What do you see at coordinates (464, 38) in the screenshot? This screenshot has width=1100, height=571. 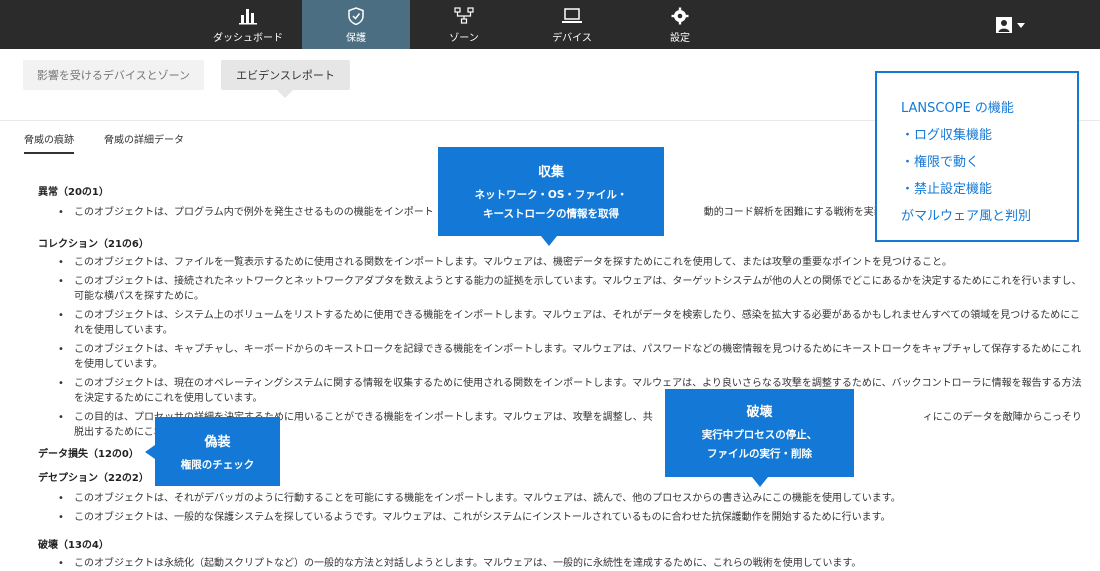 I see `nav-zones-label: ゾーン` at bounding box center [464, 38].